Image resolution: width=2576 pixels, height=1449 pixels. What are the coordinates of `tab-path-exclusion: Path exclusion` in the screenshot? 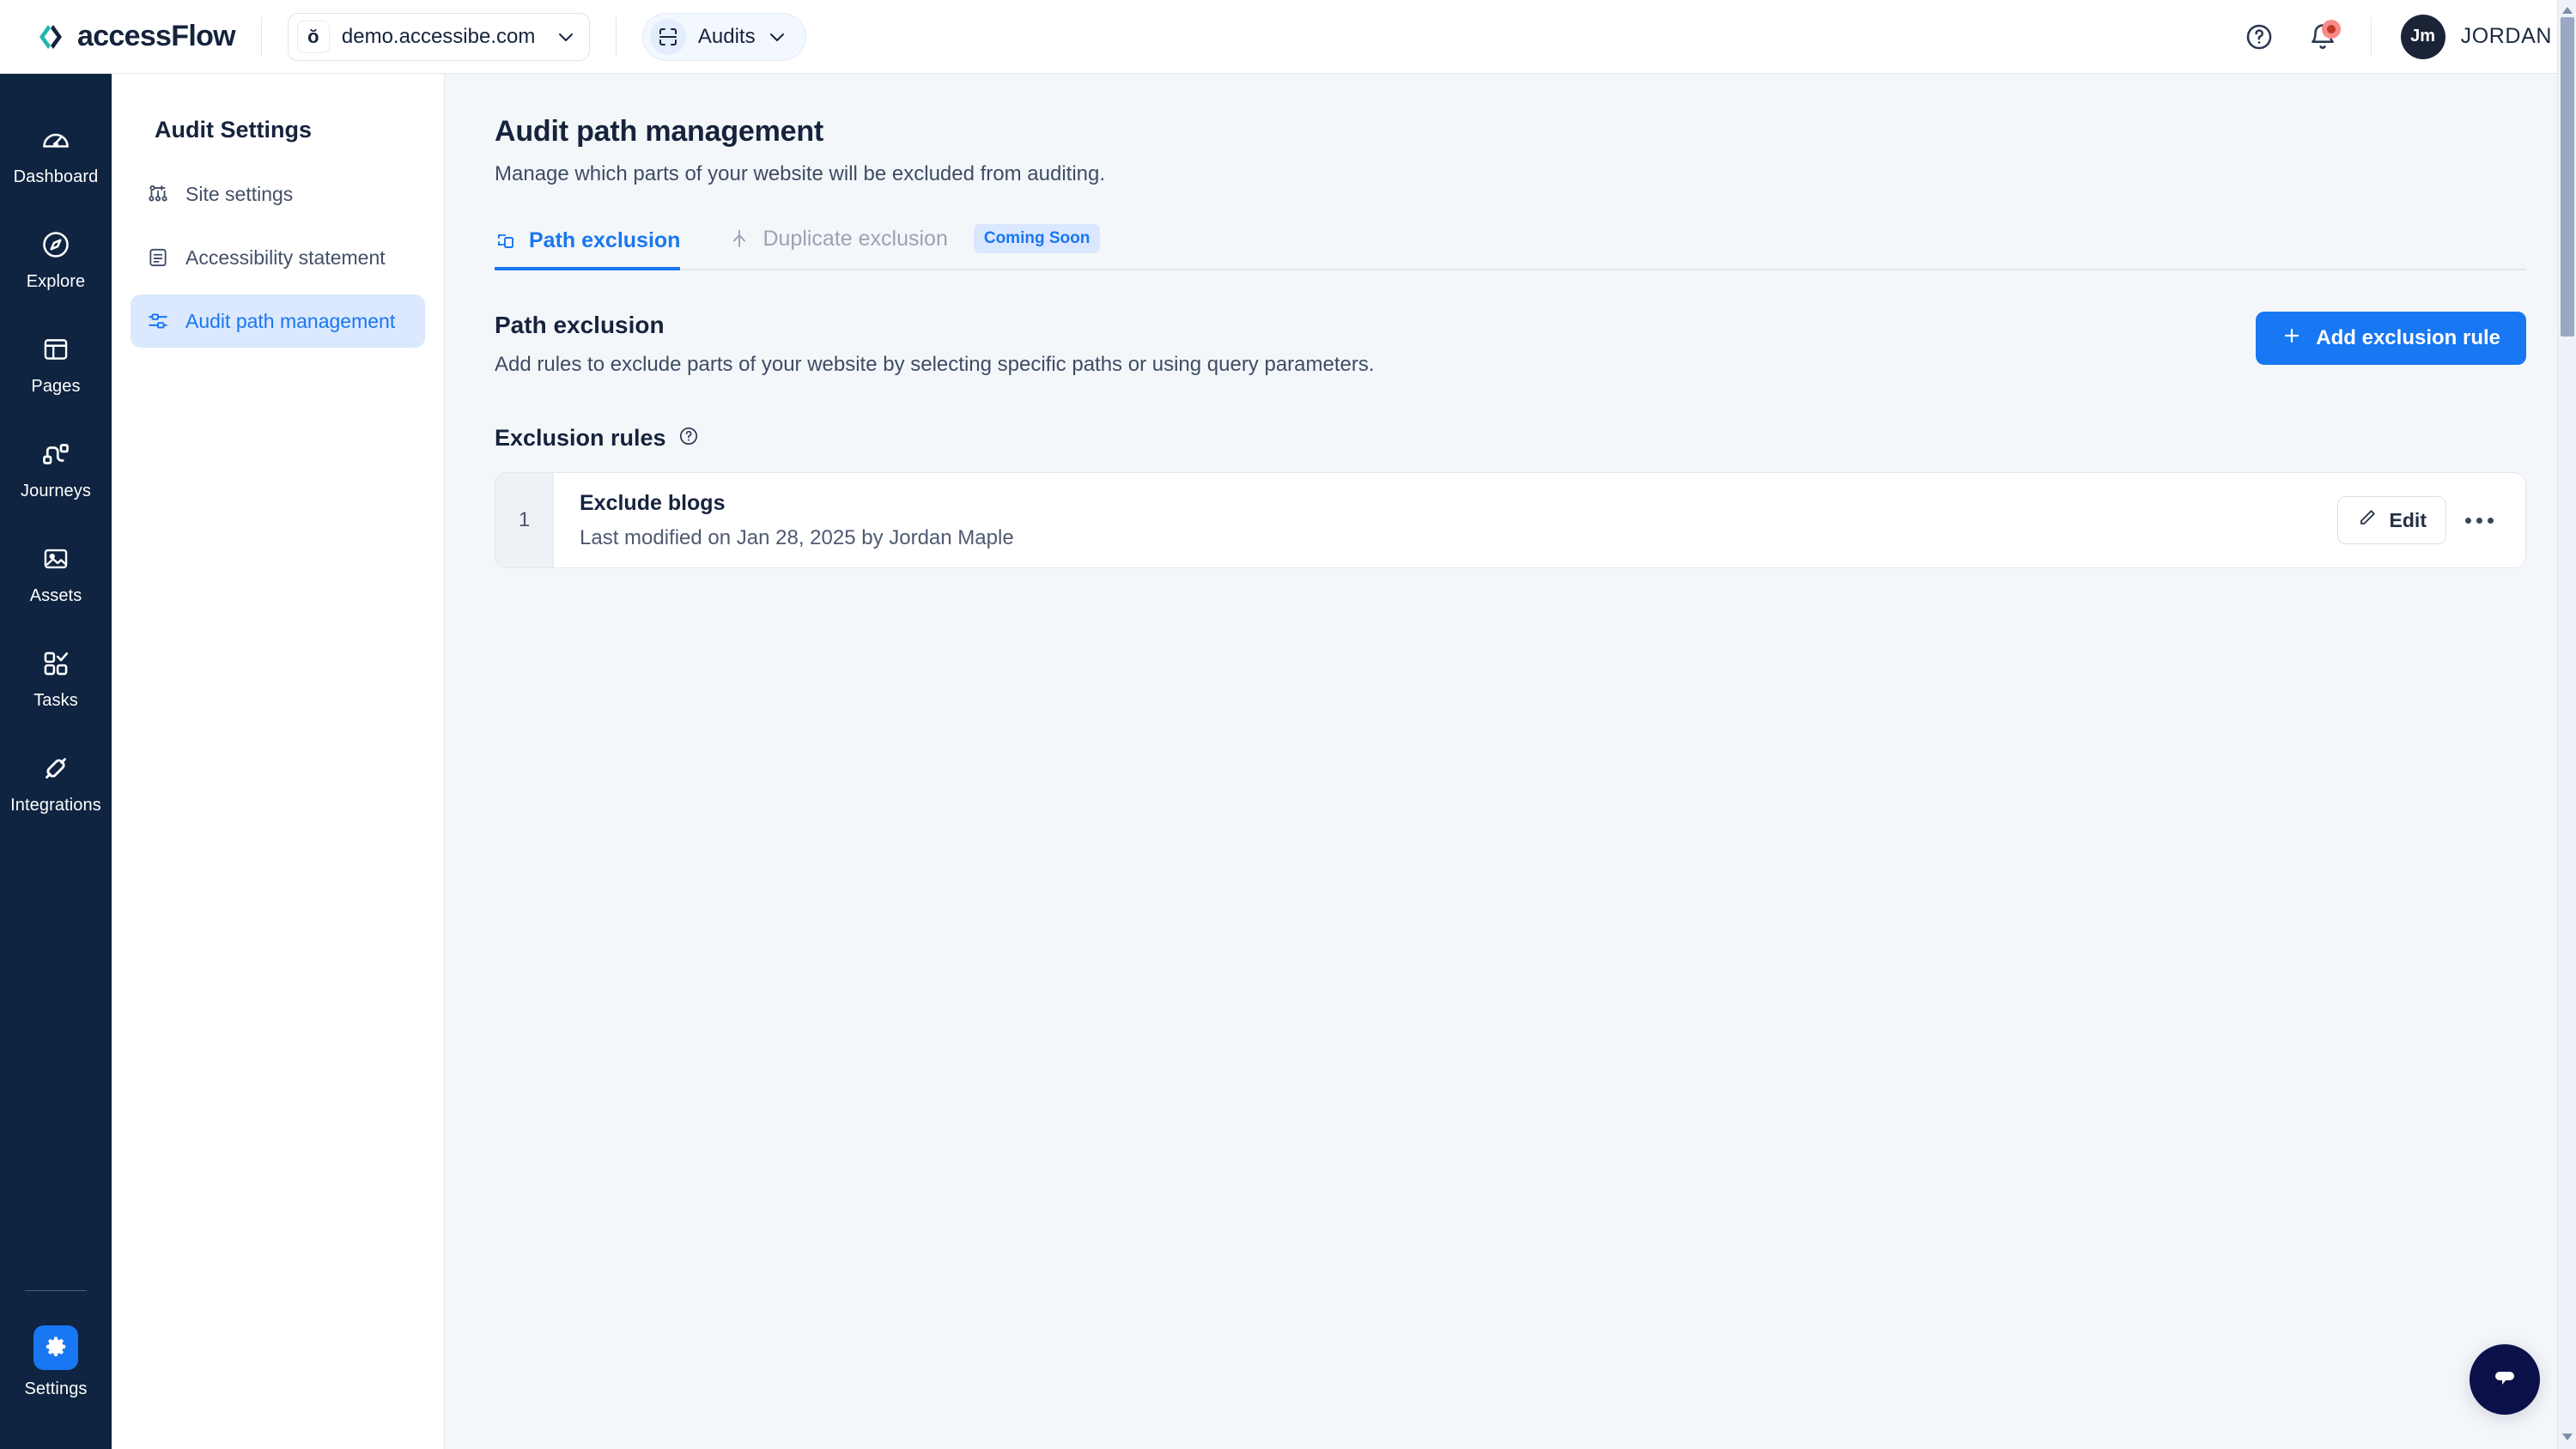 It's located at (588, 249).